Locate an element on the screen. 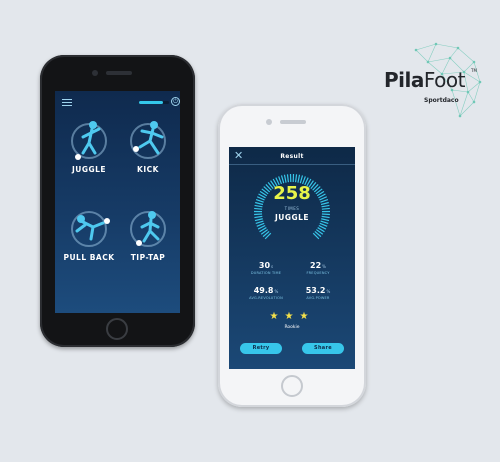  mode-tip-tap: TIP-TAP is located at coordinates (148, 236).